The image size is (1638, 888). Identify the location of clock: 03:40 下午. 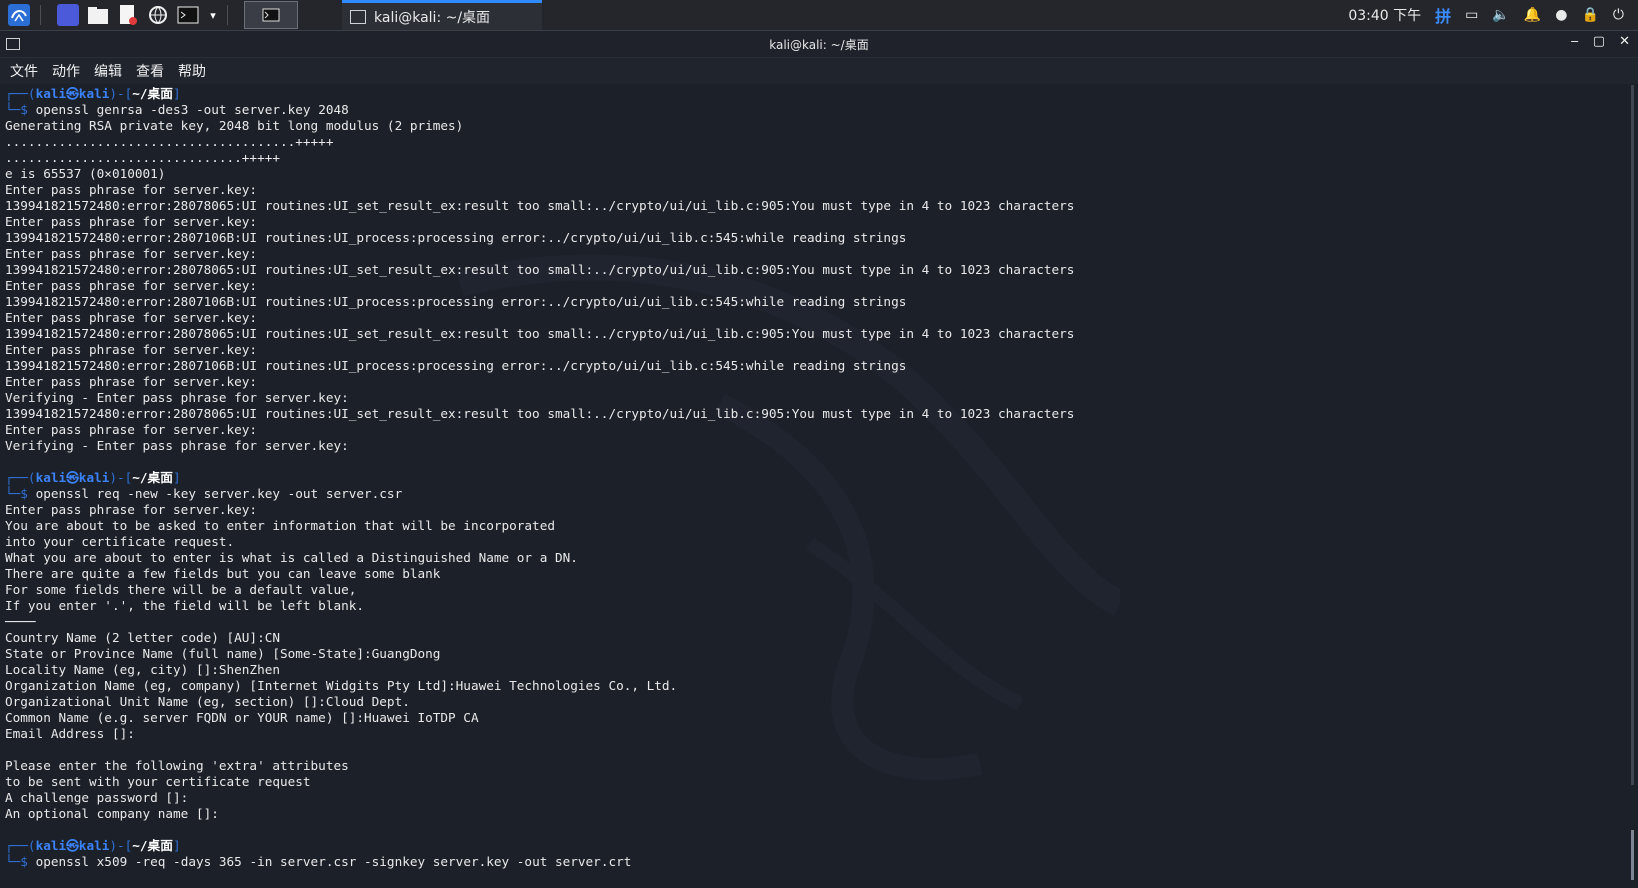
(1384, 15).